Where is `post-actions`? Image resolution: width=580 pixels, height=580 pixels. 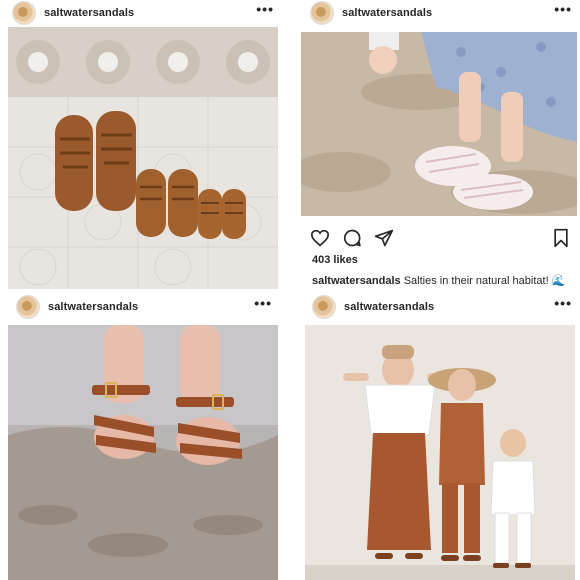 post-actions is located at coordinates (358, 238).